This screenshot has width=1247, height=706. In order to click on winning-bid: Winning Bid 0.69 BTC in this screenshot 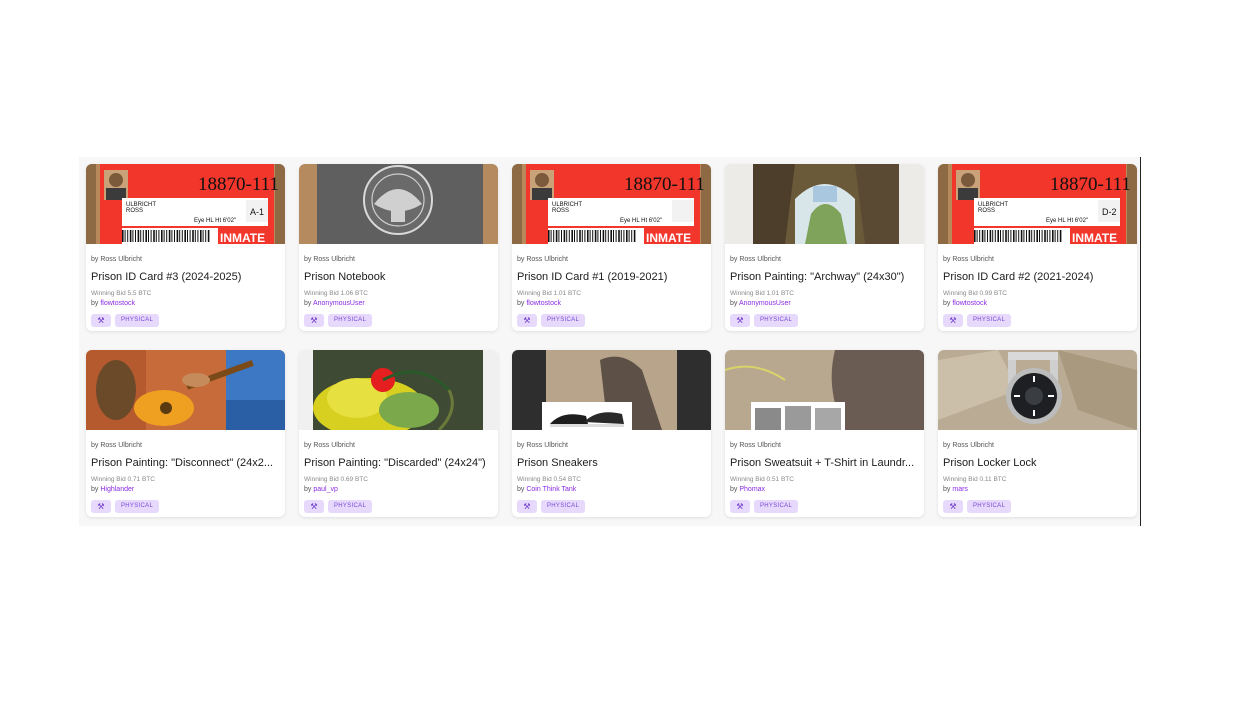, I will do `click(336, 479)`.